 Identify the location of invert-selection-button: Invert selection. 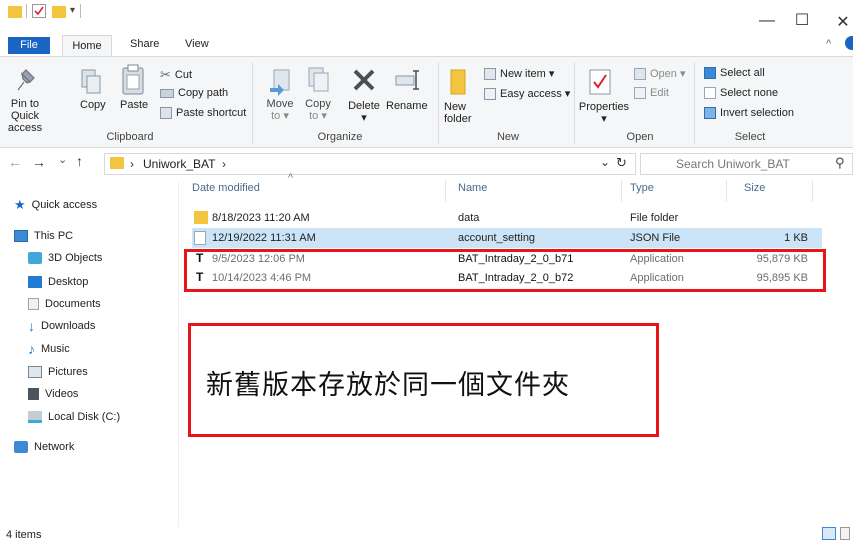
(749, 113).